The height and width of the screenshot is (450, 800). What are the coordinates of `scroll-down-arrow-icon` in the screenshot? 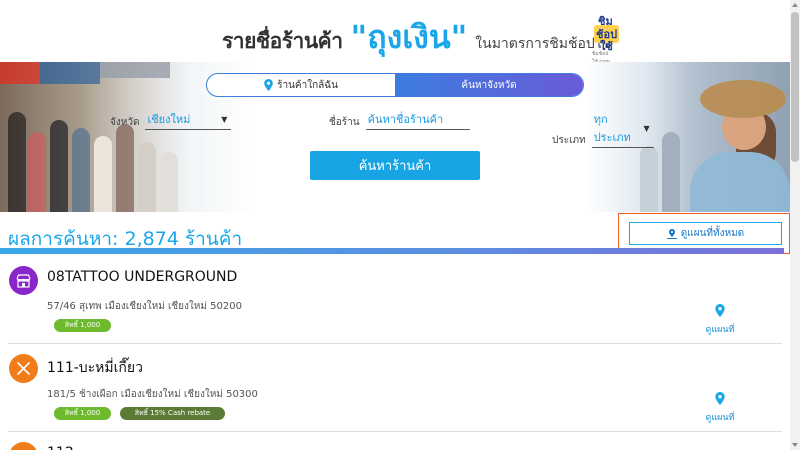 It's located at (795, 445).